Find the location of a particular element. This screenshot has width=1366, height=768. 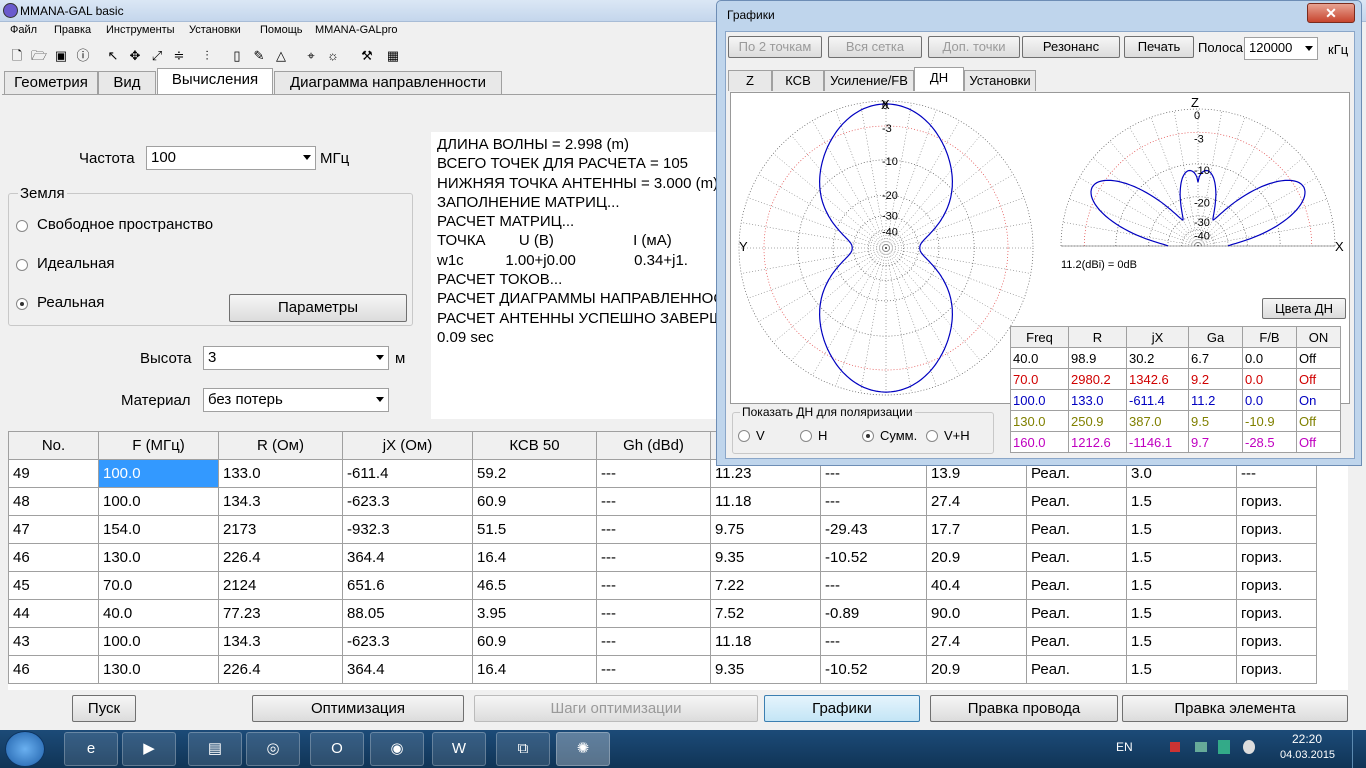

pattern-table-cell: -28.5 is located at coordinates (1269, 442).